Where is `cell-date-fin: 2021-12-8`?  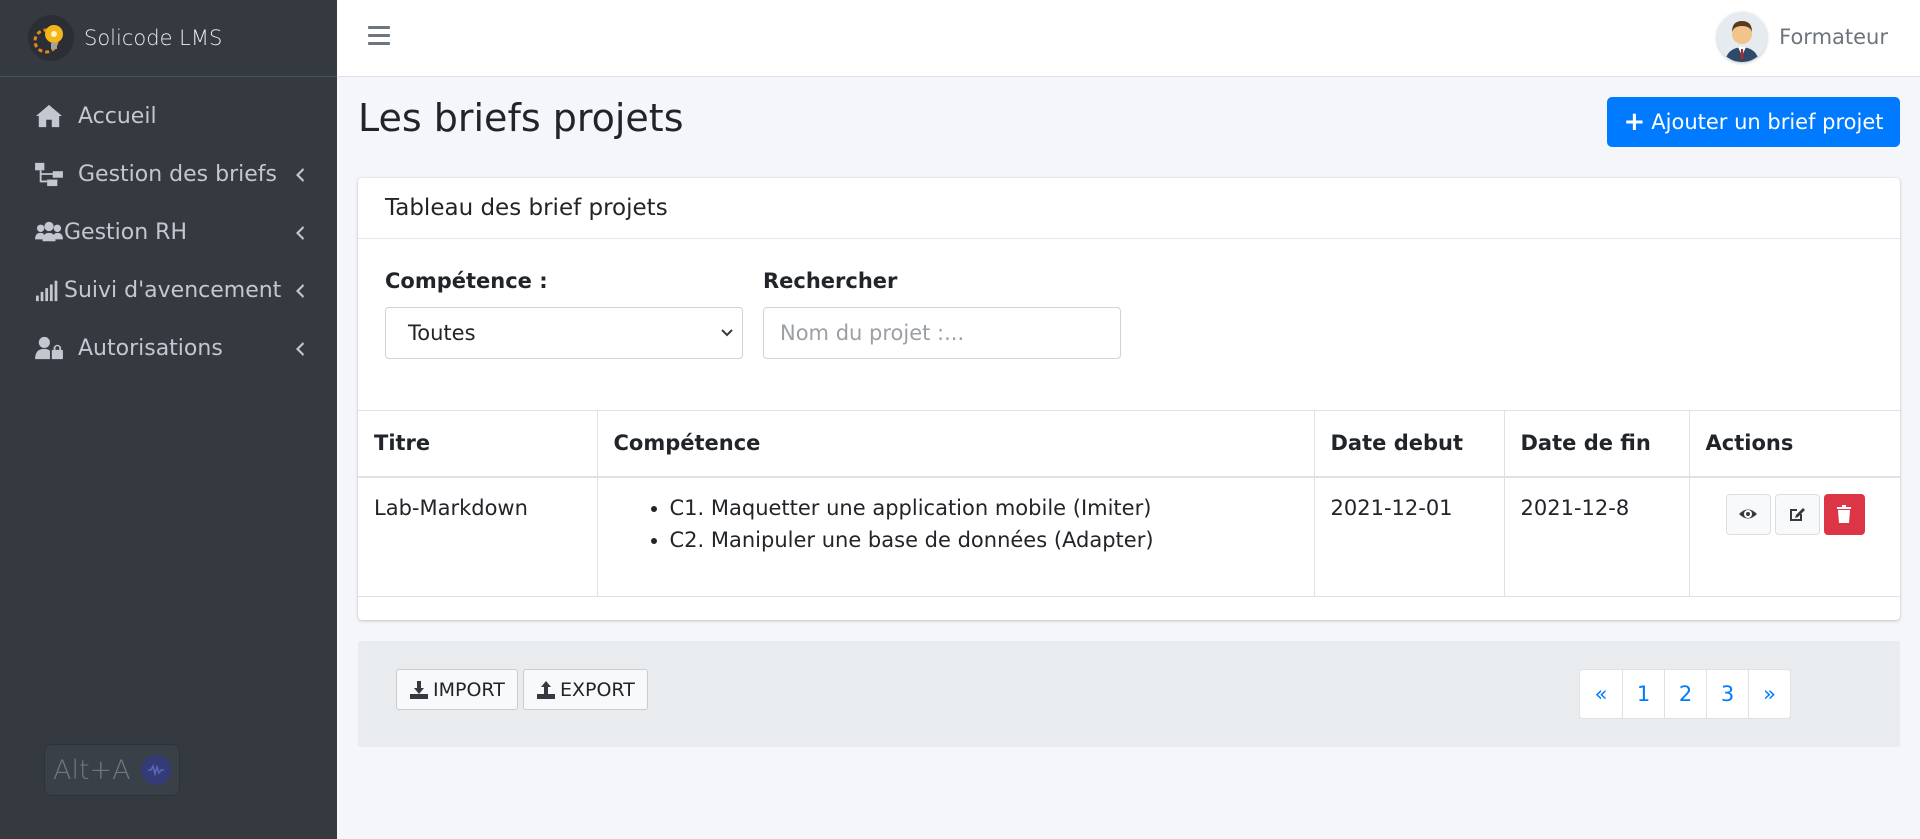 cell-date-fin: 2021-12-8 is located at coordinates (1596, 536).